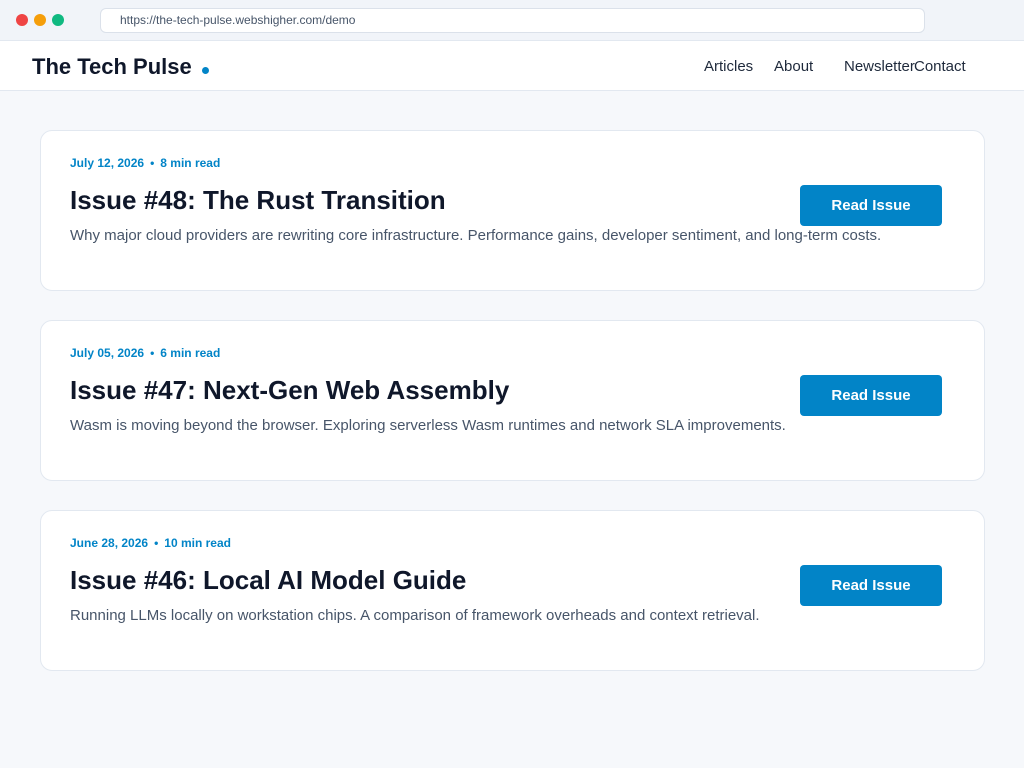  I want to click on issue-title: Issue #46: Local AI Model Guide, so click(268, 580).